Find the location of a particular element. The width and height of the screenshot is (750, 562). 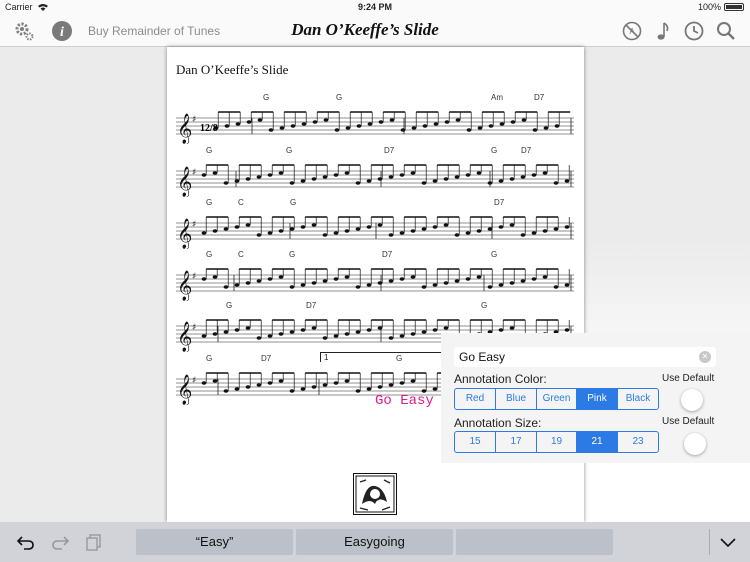

suggestion-2: Easygoing is located at coordinates (374, 542).